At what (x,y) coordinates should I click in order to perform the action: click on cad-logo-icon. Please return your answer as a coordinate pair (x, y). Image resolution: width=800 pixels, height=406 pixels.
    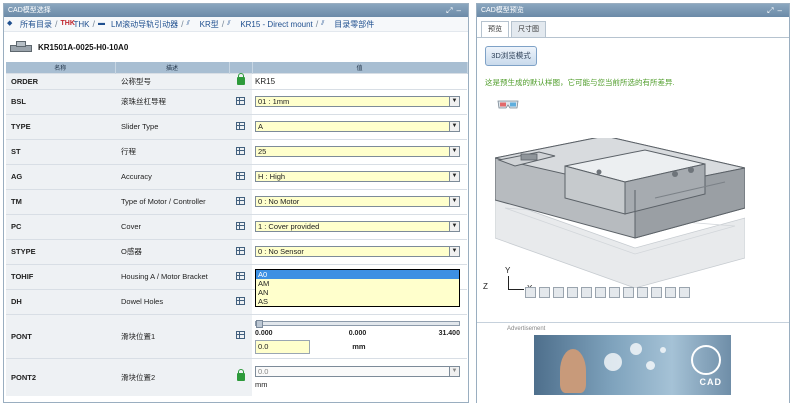
    Looking at the image, I should click on (706, 360).